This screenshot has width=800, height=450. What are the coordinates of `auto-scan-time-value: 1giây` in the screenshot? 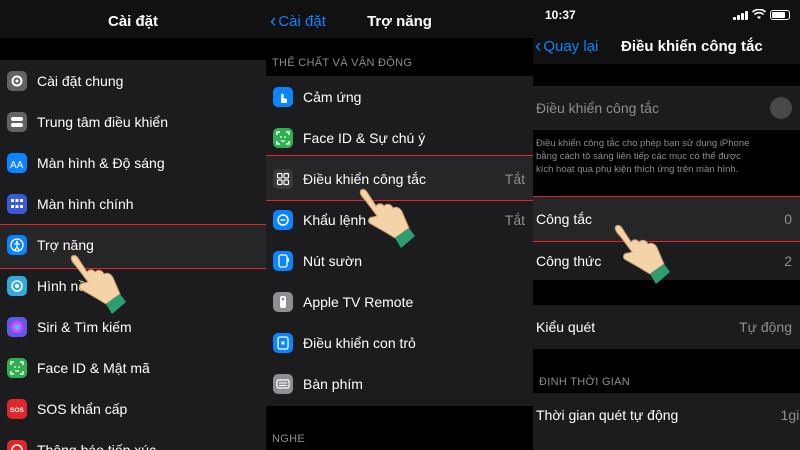 It's located at (790, 414).